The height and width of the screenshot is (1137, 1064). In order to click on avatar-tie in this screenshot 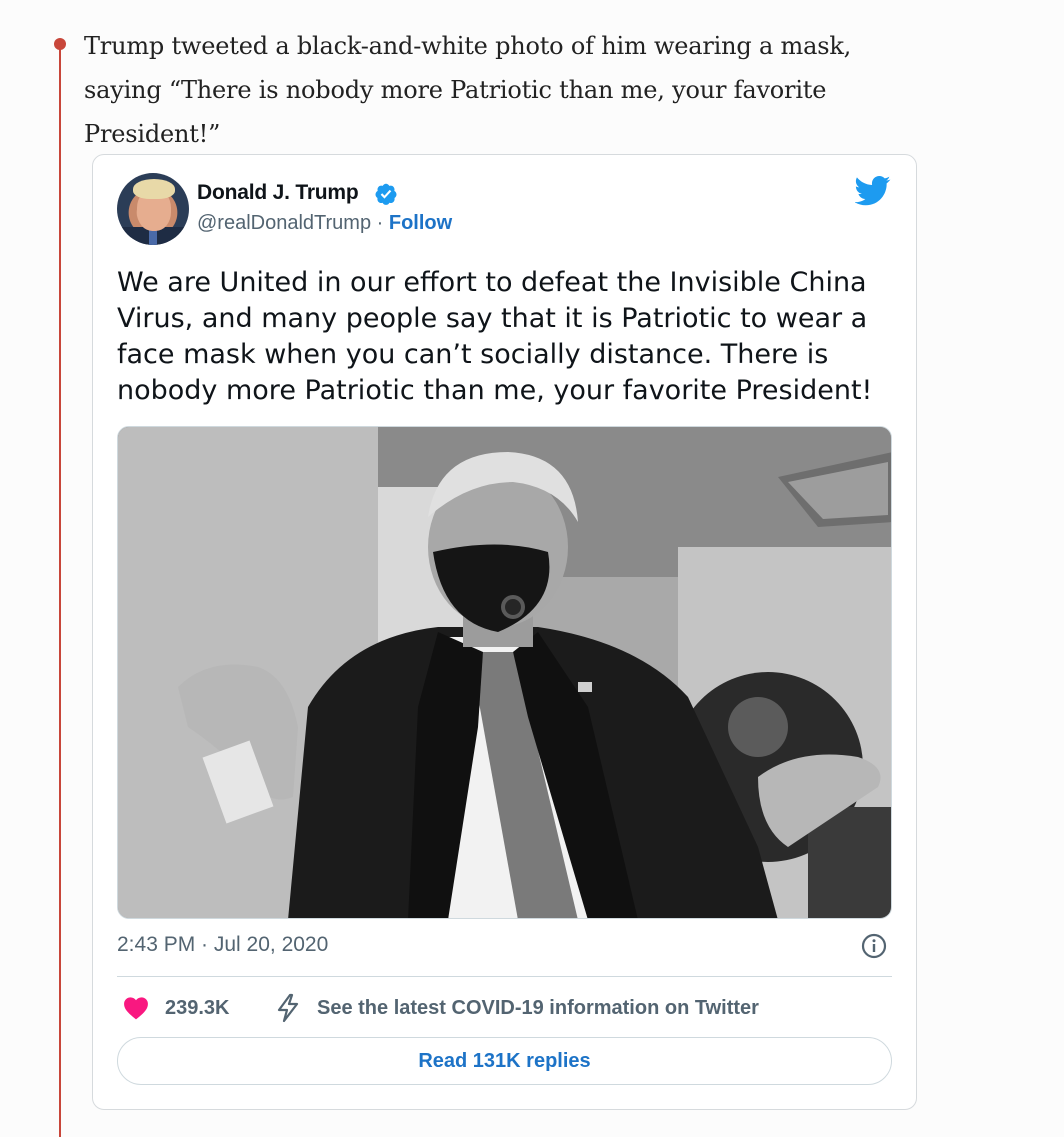, I will do `click(153, 237)`.